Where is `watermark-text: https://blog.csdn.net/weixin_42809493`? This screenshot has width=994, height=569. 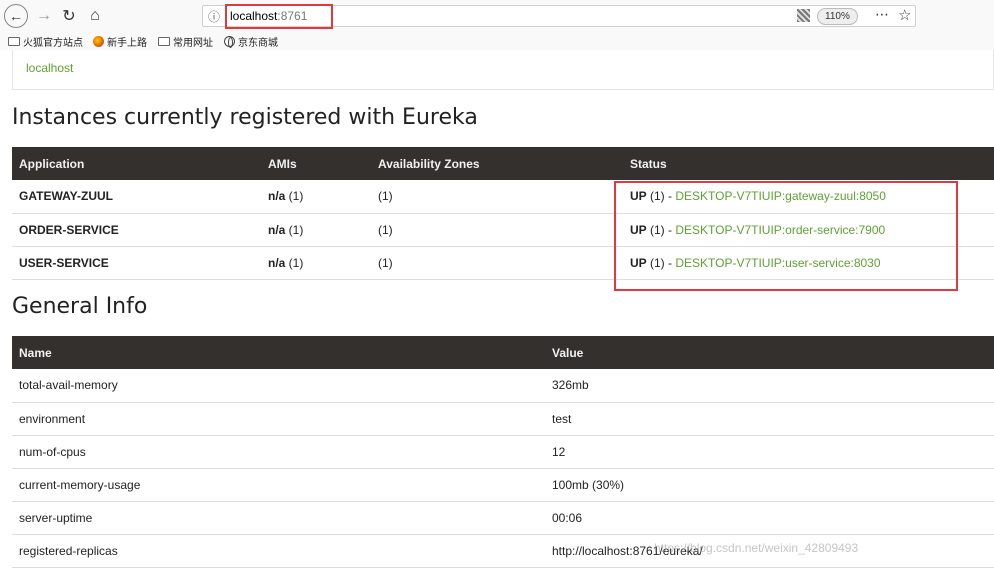 watermark-text: https://blog.csdn.net/weixin_42809493 is located at coordinates (756, 548).